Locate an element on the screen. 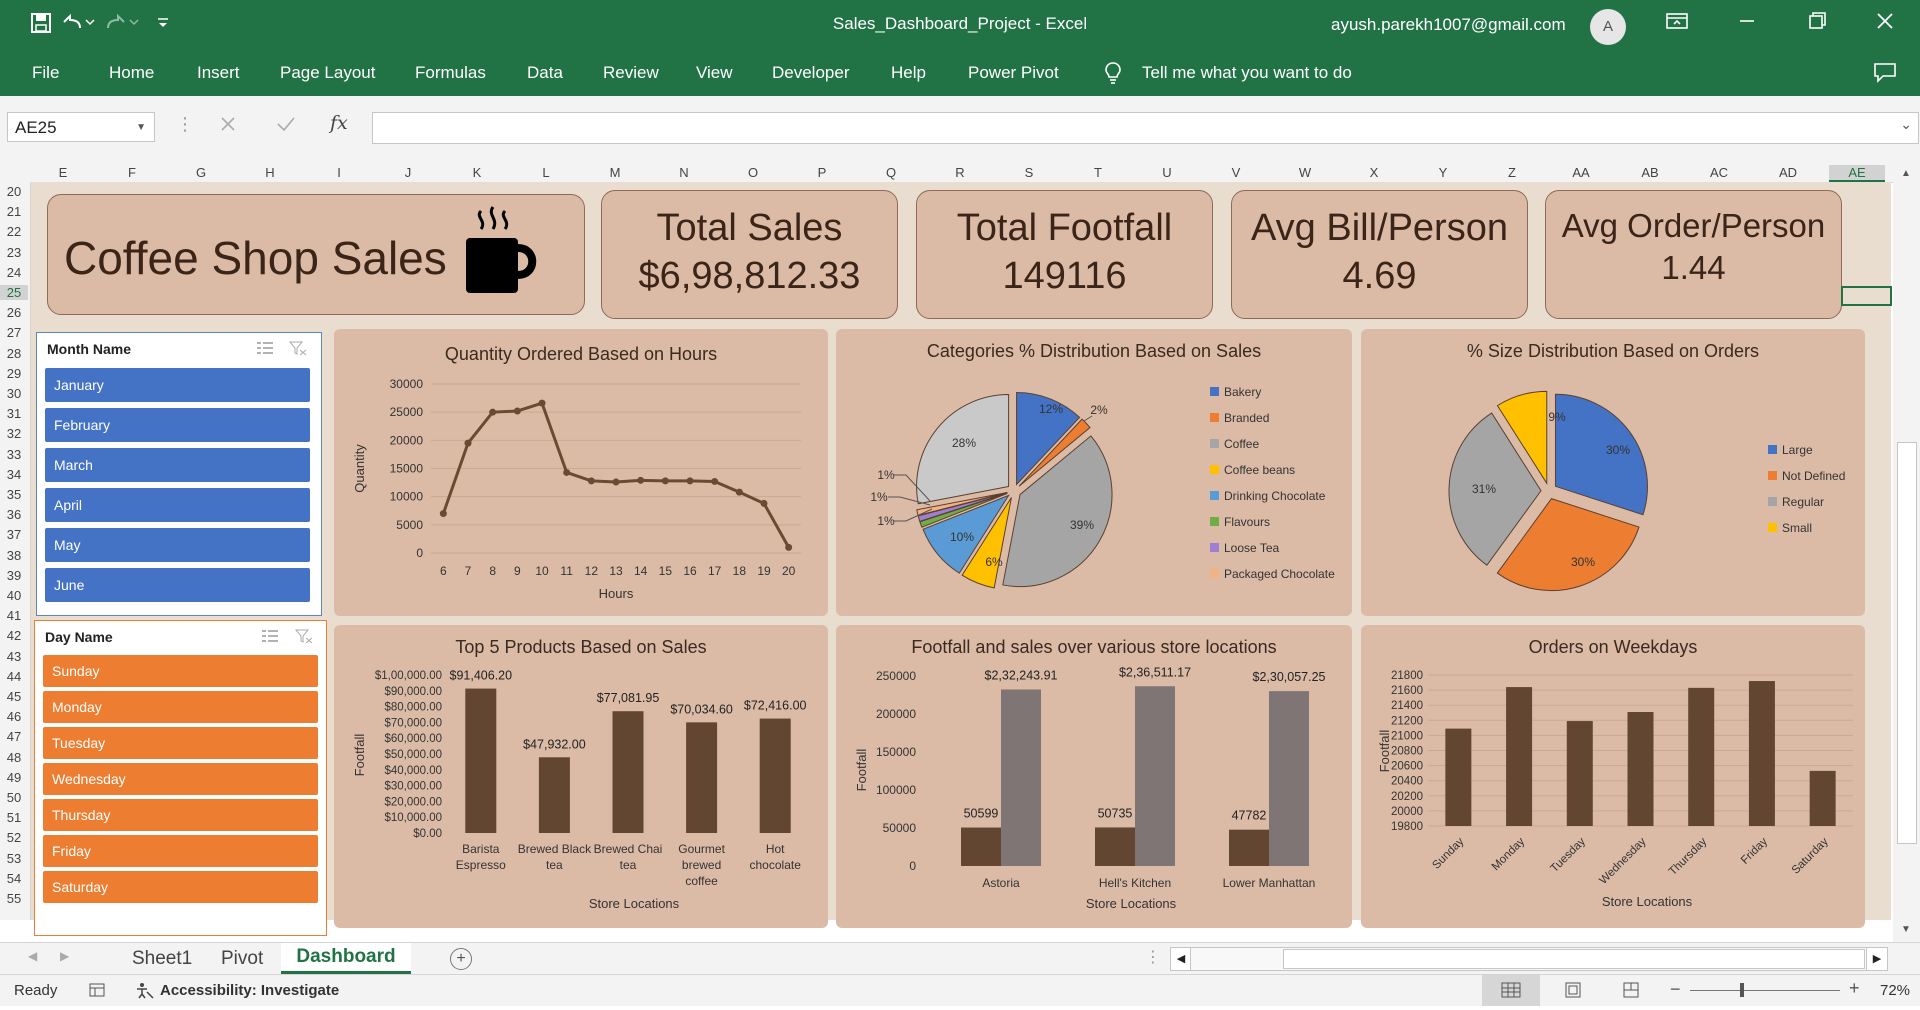  scroll-up-icon: ▲ is located at coordinates (1906, 173).